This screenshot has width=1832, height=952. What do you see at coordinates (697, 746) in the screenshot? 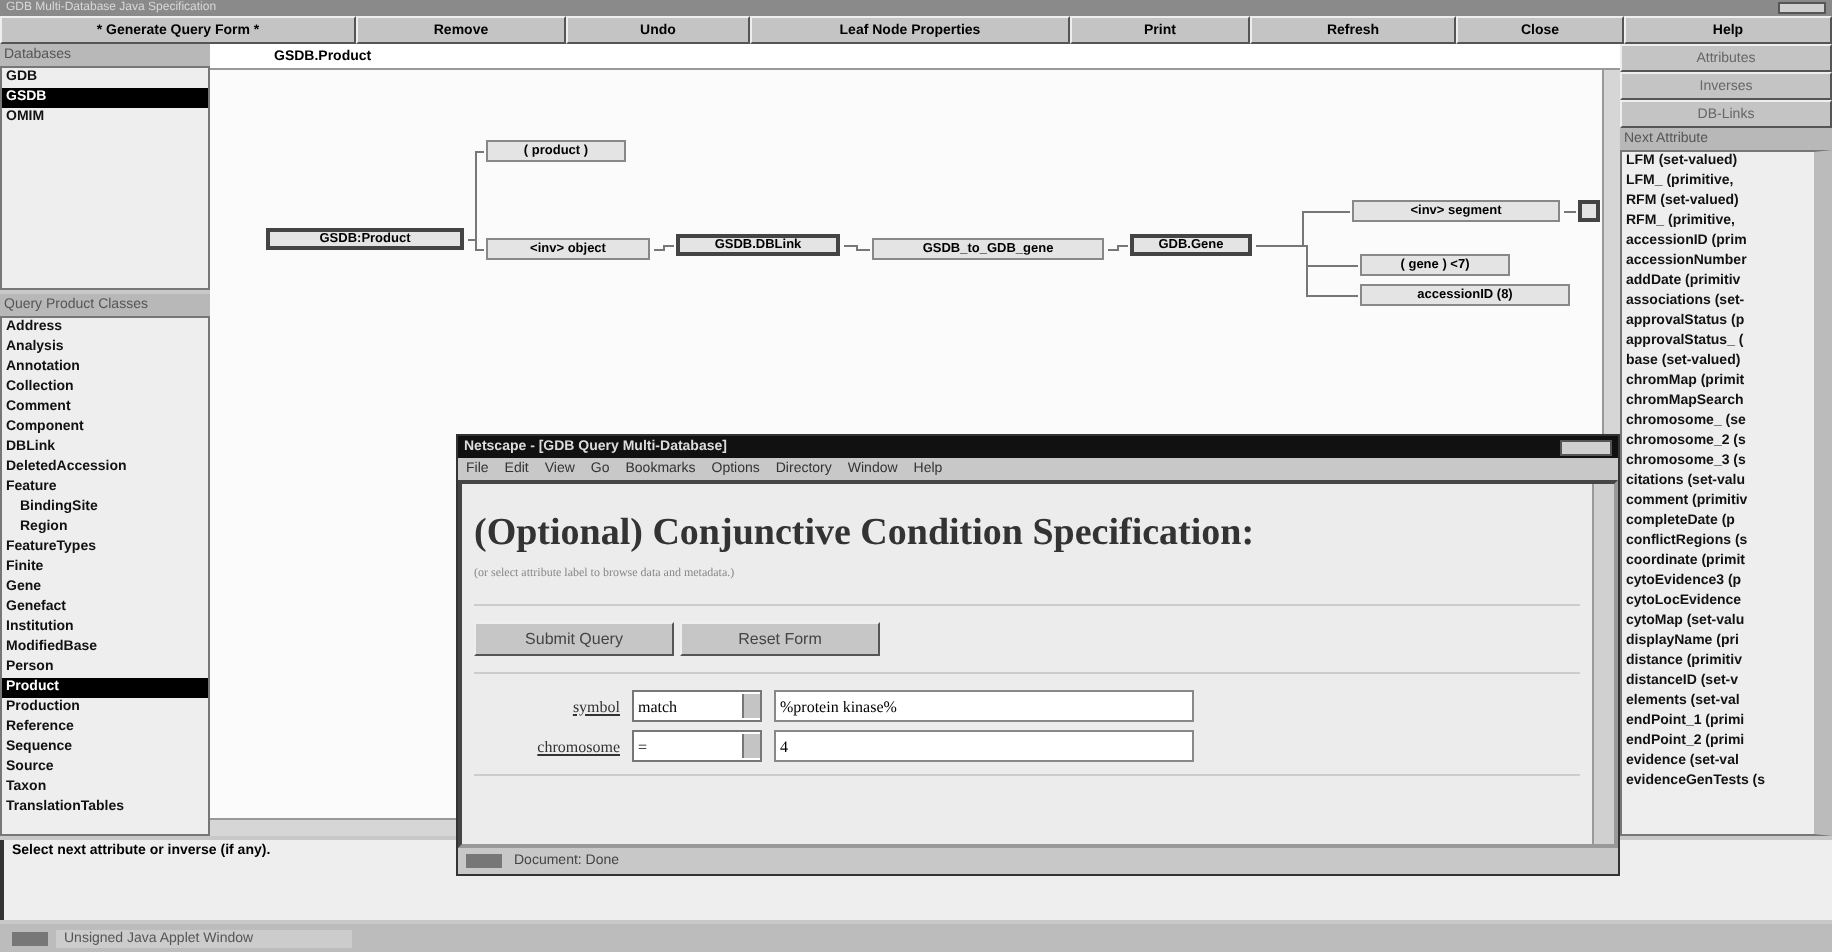
I see `operator-select: =` at bounding box center [697, 746].